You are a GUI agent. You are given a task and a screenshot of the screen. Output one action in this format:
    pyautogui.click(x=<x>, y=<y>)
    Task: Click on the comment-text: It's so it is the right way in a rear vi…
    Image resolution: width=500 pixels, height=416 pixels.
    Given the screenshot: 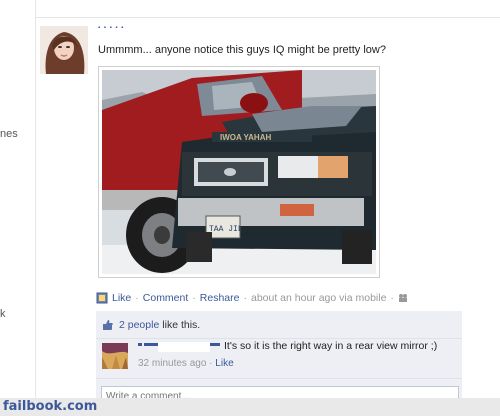 What is the action you would take?
    pyautogui.click(x=331, y=346)
    